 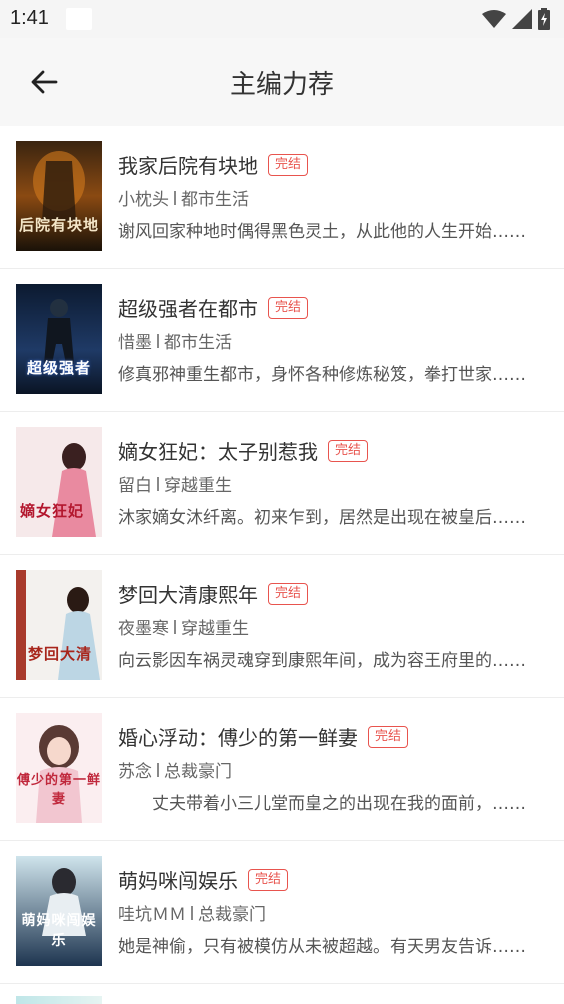 What do you see at coordinates (143, 629) in the screenshot?
I see `book-author: 夜墨寒` at bounding box center [143, 629].